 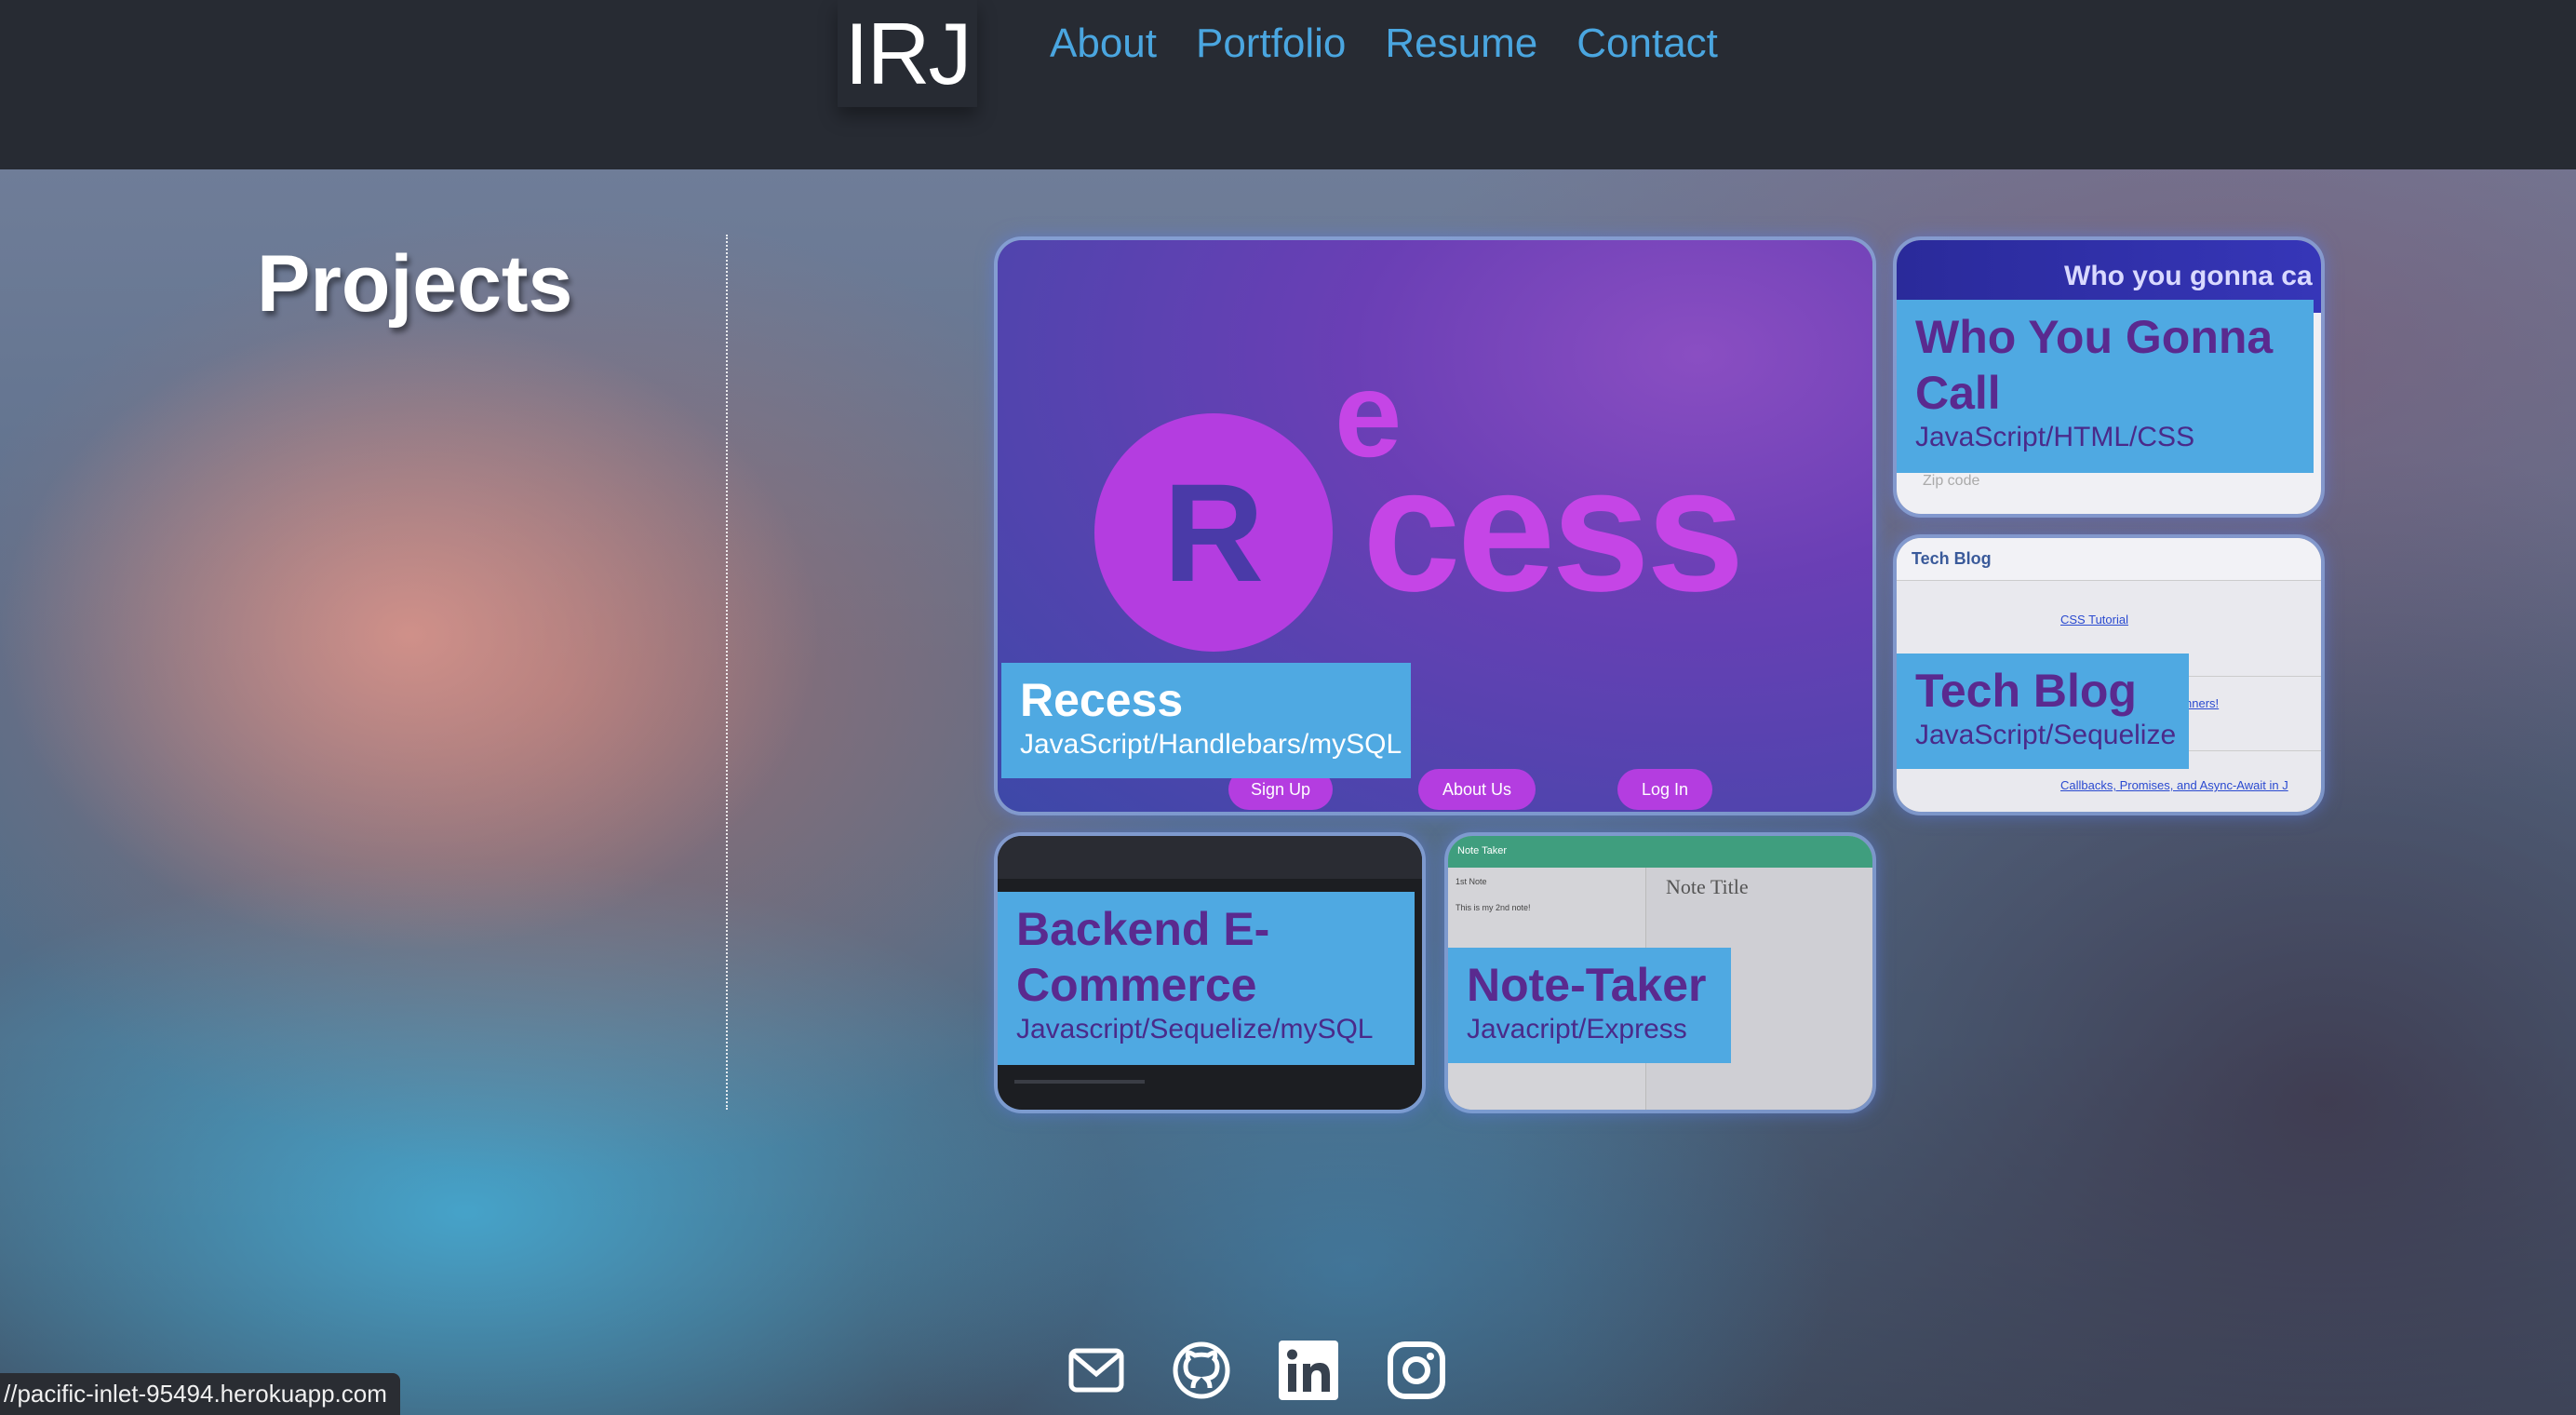 I want to click on recess-logo-circle: R, so click(x=1213, y=532).